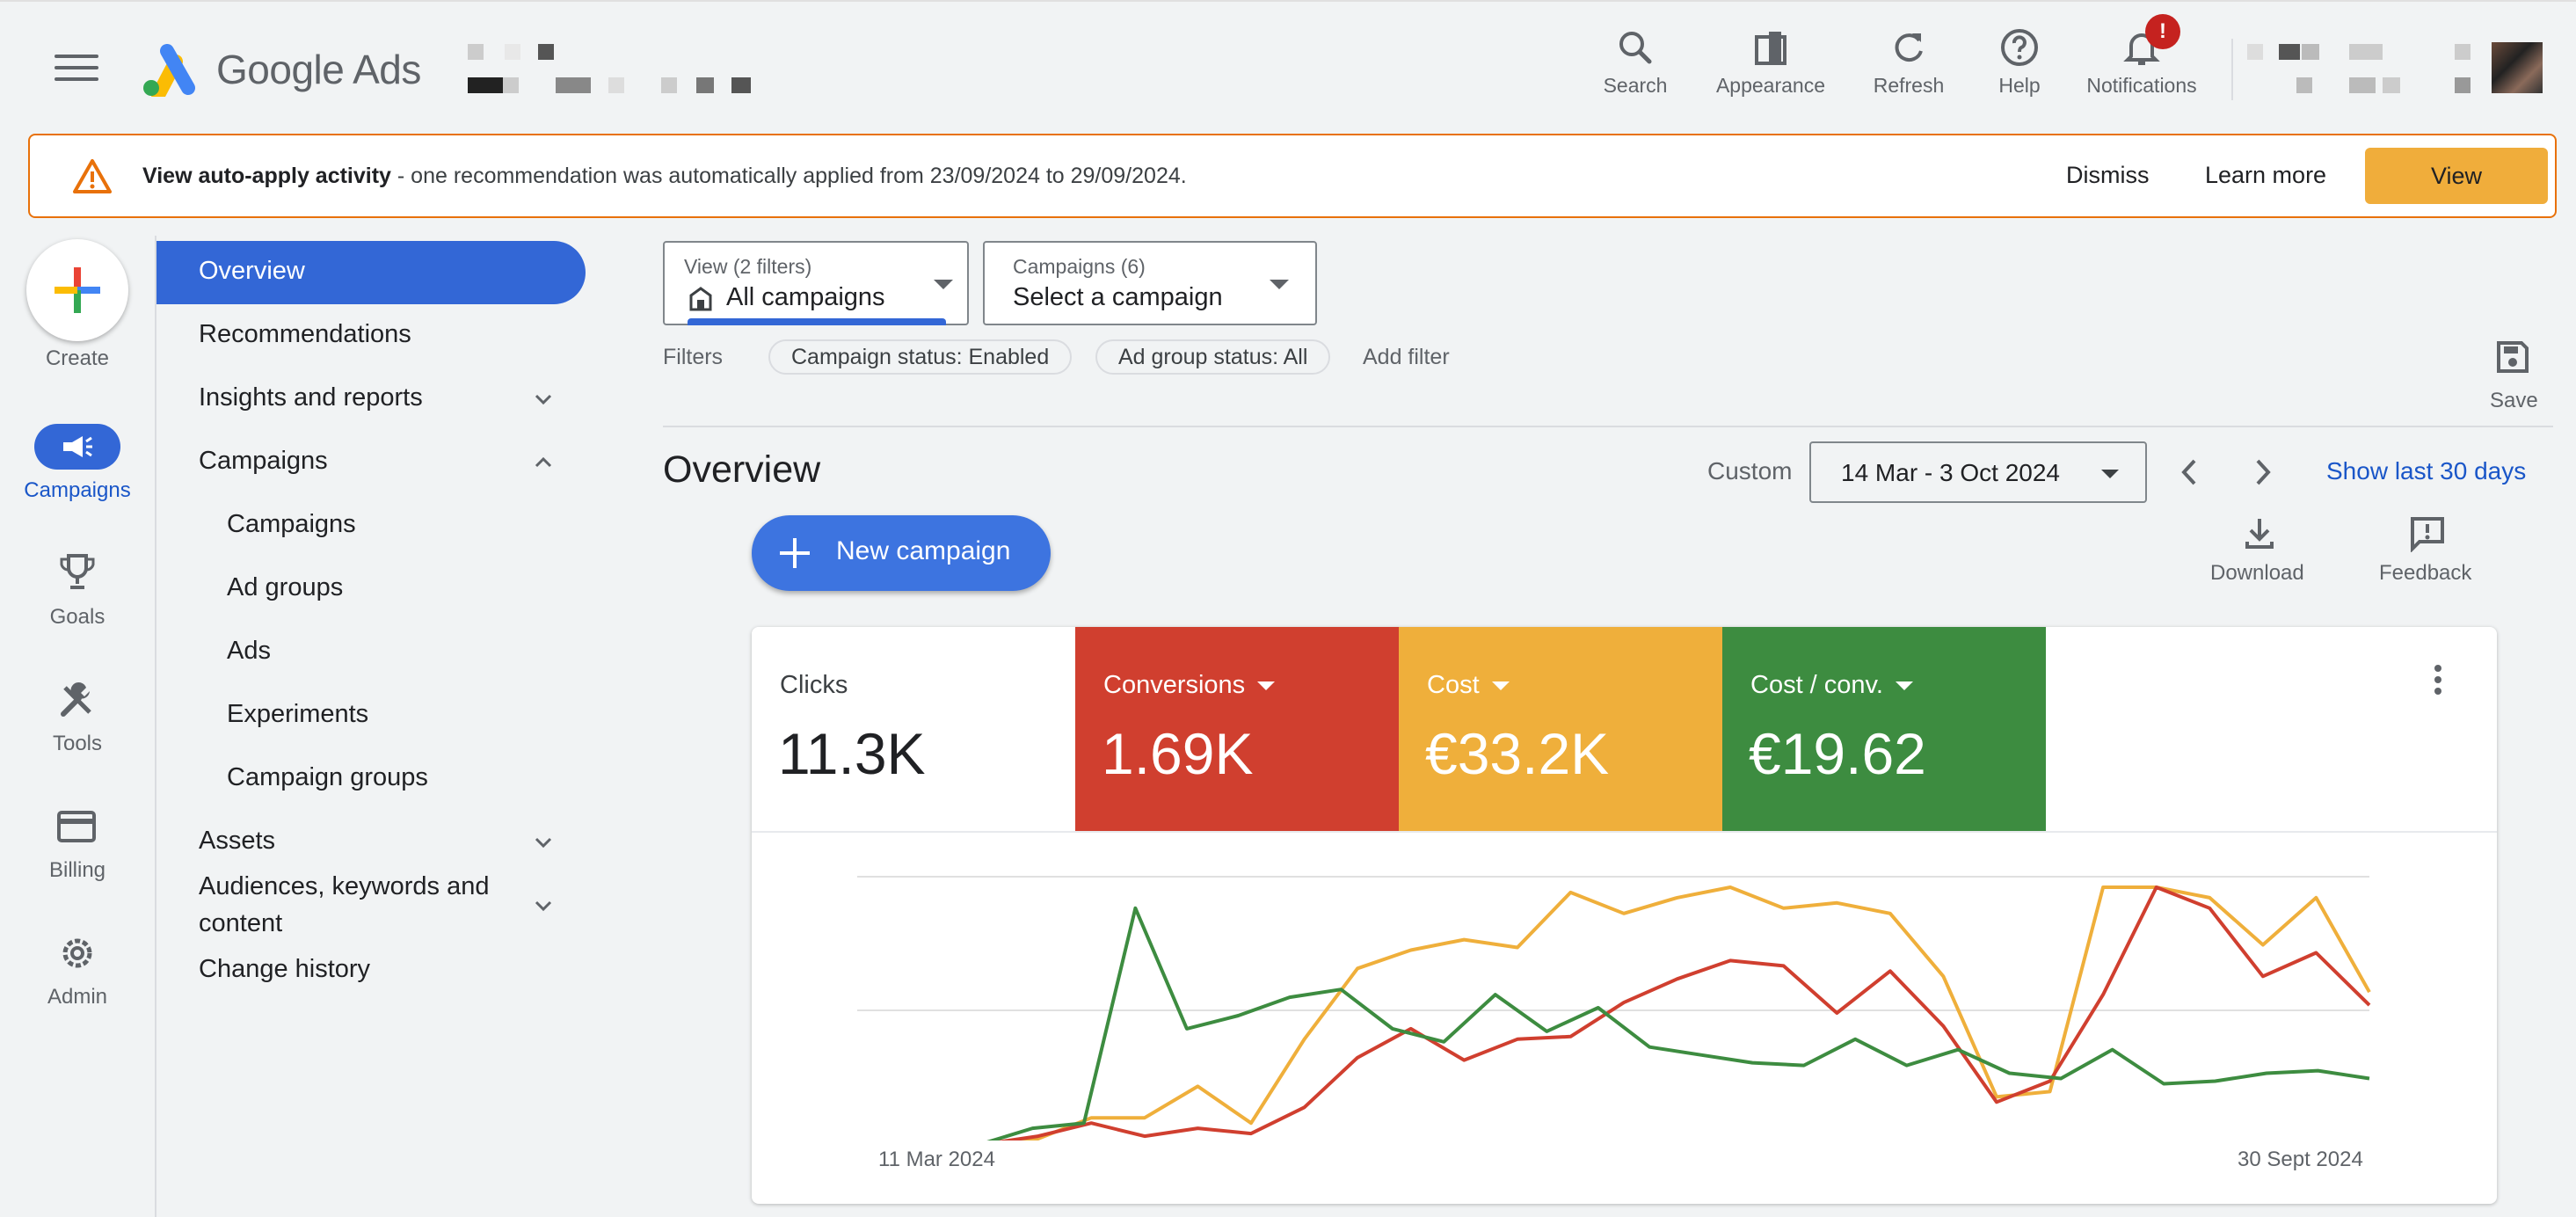 The height and width of the screenshot is (1217, 2576). I want to click on view-filter-value: All campaigns, so click(805, 297).